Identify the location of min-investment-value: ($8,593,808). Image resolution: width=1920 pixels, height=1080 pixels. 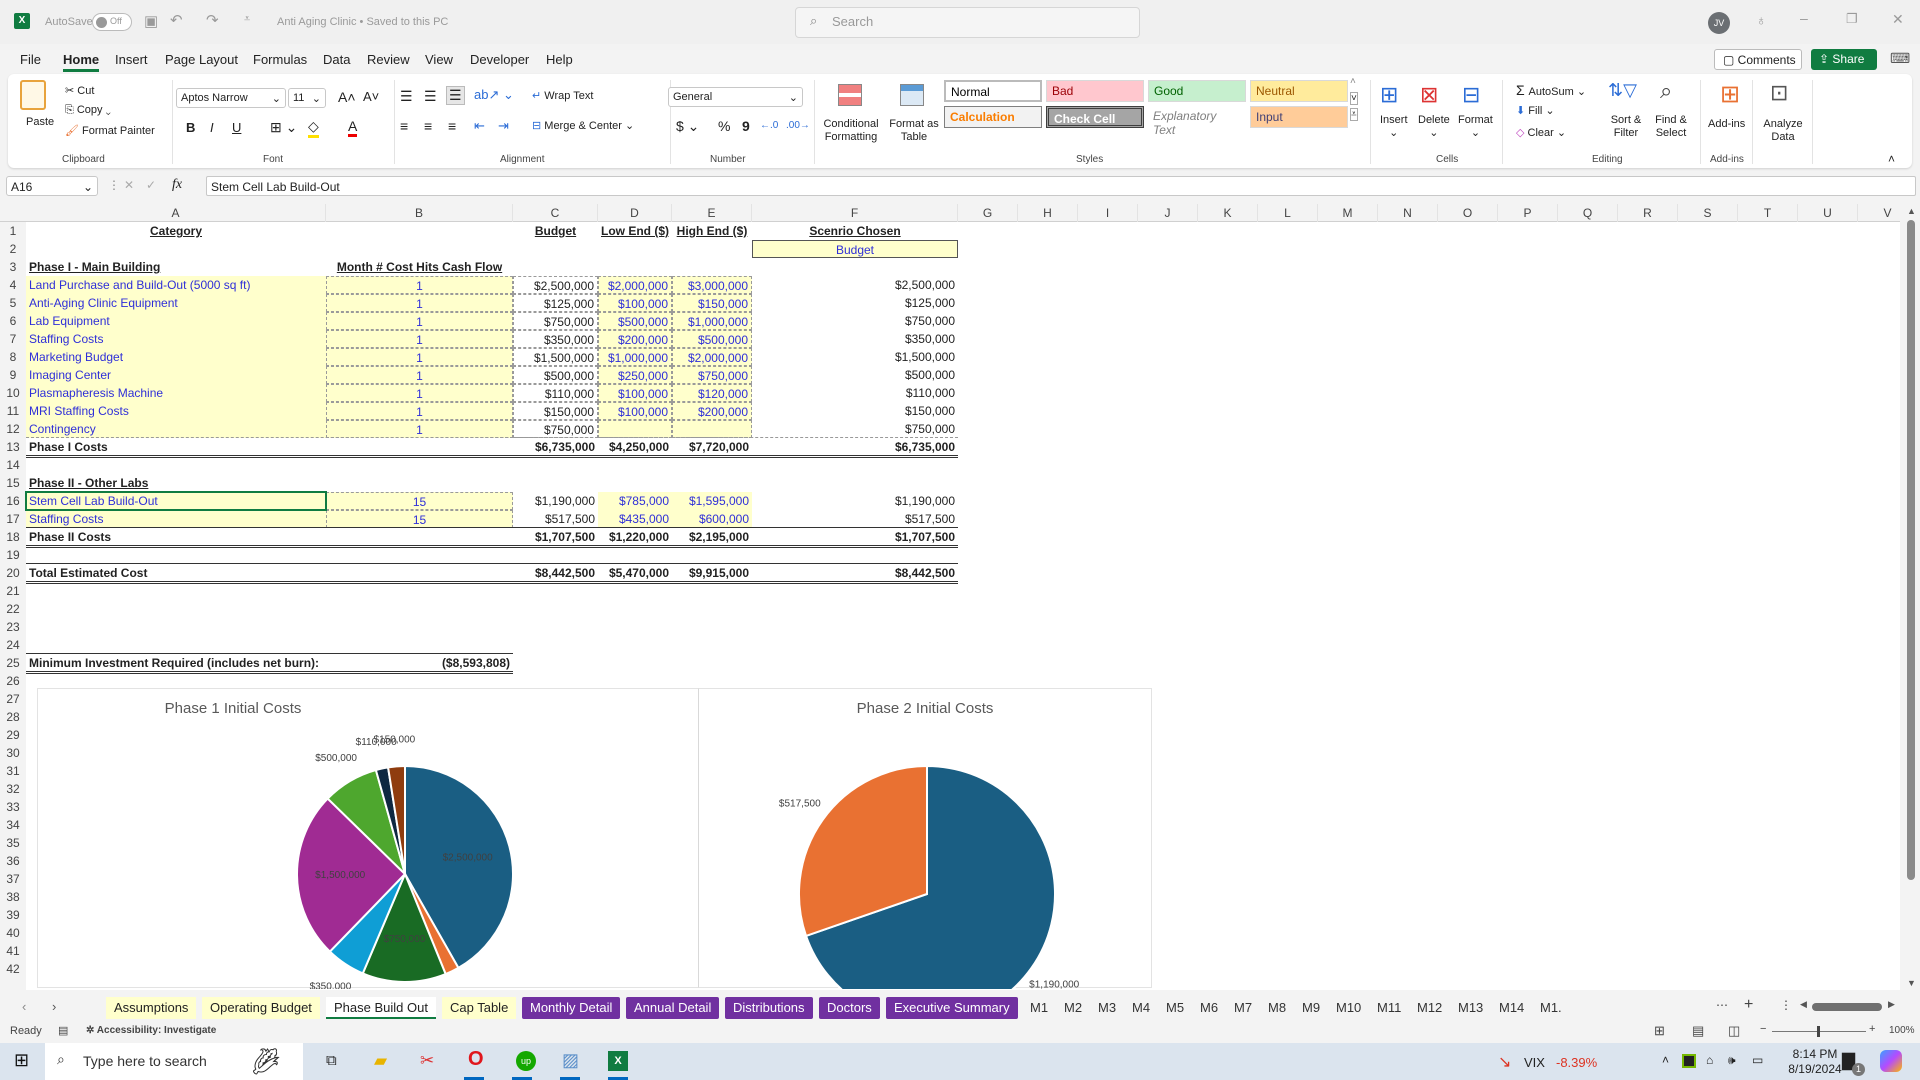
(419, 663).